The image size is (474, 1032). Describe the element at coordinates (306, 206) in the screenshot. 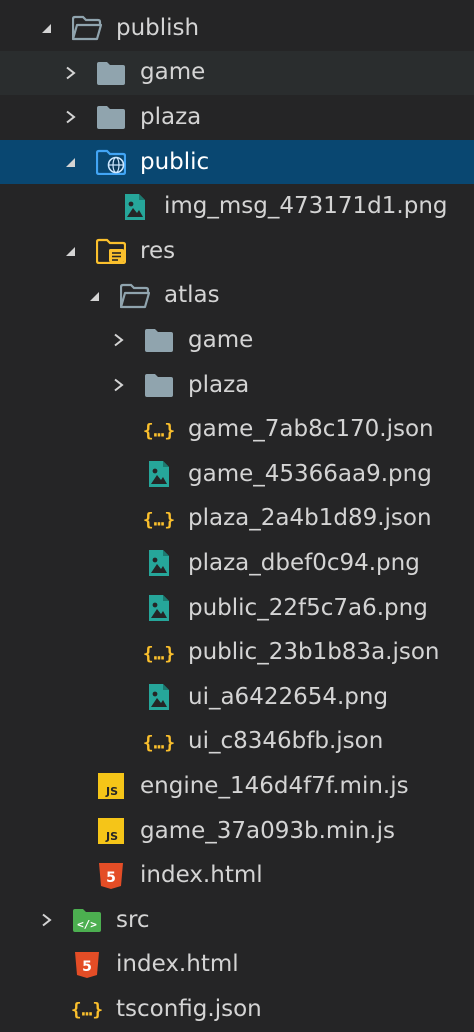

I see `tree-item-label: img_msg_473171d1.png` at that location.